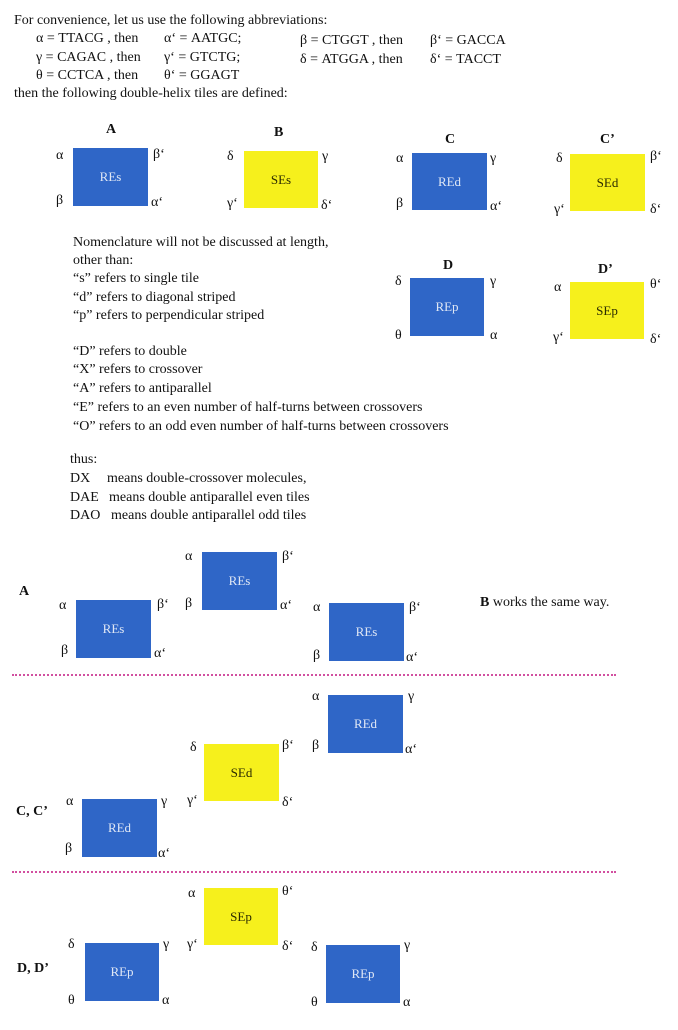 This screenshot has height=1030, width=678. What do you see at coordinates (366, 632) in the screenshot?
I see `assembly-a-tile-3: REs` at bounding box center [366, 632].